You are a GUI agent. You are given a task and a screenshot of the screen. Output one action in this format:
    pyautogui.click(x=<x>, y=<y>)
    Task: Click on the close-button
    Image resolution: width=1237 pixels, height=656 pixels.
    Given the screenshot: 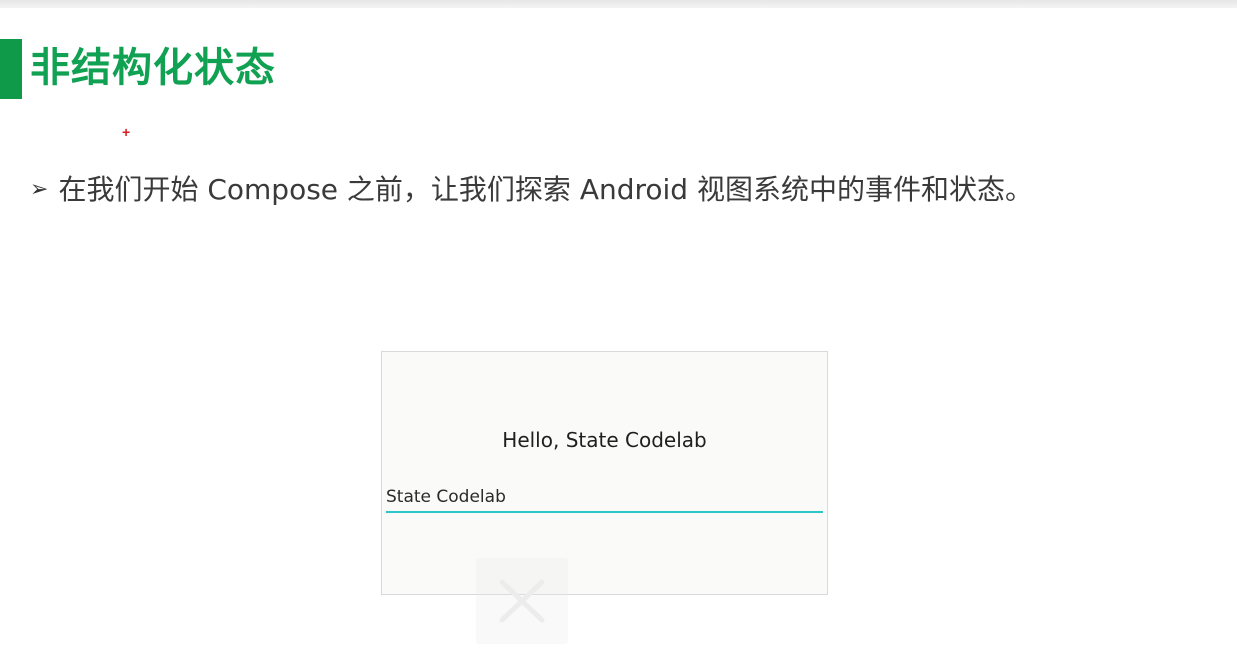 What is the action you would take?
    pyautogui.click(x=522, y=601)
    